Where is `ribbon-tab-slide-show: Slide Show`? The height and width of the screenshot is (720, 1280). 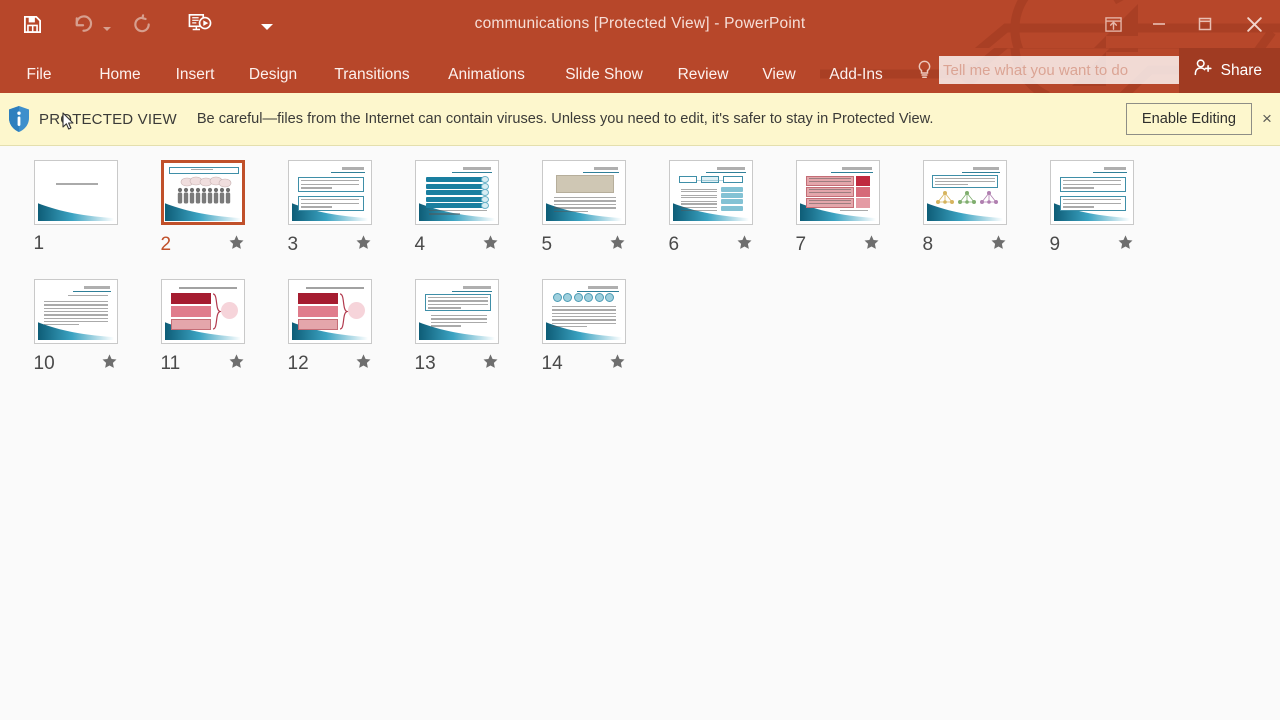
ribbon-tab-slide-show: Slide Show is located at coordinates (604, 75).